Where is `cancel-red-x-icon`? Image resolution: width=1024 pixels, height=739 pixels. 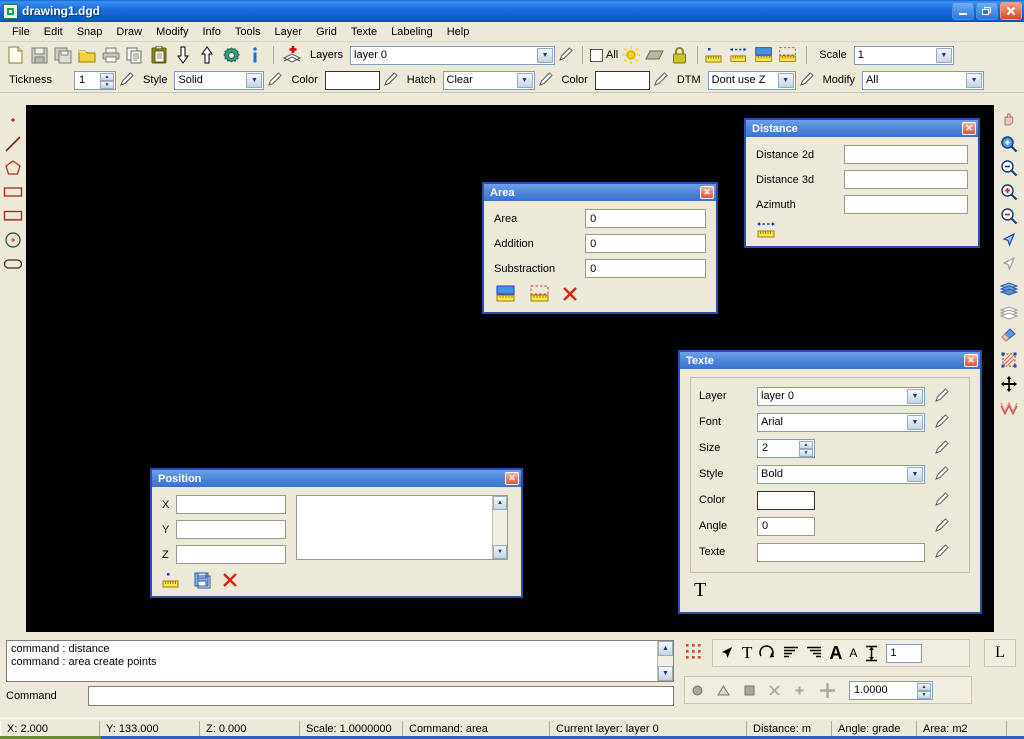 cancel-red-x-icon is located at coordinates (230, 580).